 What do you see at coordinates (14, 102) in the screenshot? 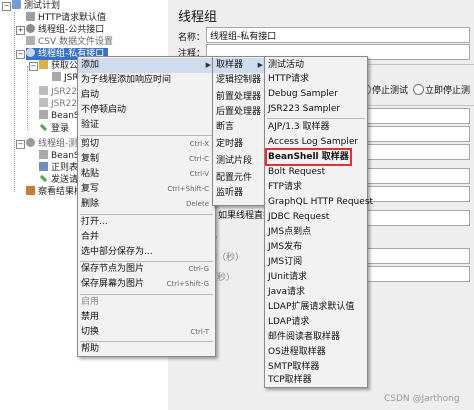
I see `tree-guide-line` at bounding box center [14, 102].